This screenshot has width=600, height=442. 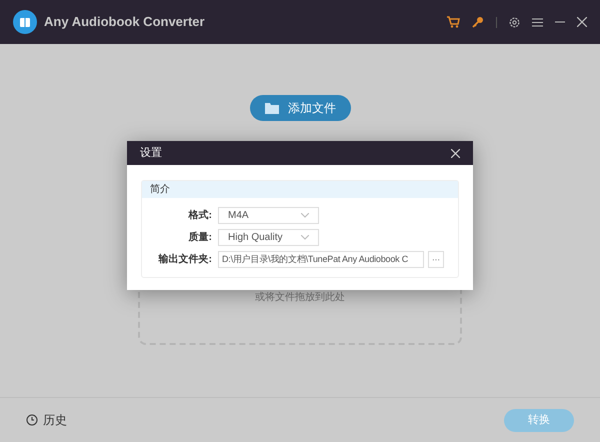 I want to click on clock-icon, so click(x=32, y=420).